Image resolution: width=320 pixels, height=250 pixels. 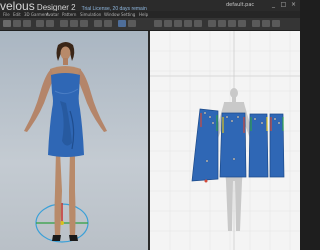 What do you see at coordinates (17, 14) in the screenshot?
I see `menu-edit: Edit` at bounding box center [17, 14].